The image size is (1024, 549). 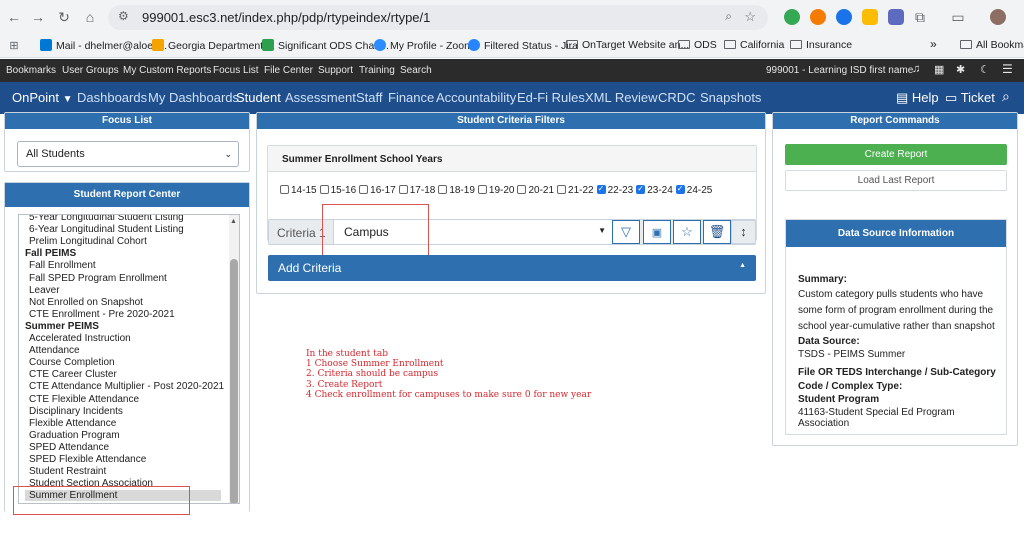 What do you see at coordinates (123, 16) in the screenshot?
I see `site-info-icon: ⚙` at bounding box center [123, 16].